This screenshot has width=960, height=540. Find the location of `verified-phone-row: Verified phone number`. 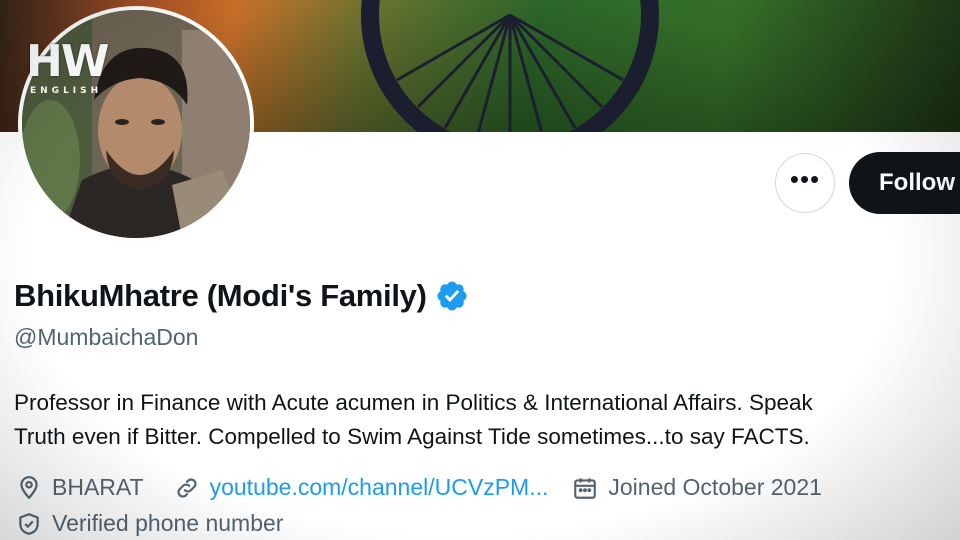

verified-phone-row: Verified phone number is located at coordinates (149, 523).